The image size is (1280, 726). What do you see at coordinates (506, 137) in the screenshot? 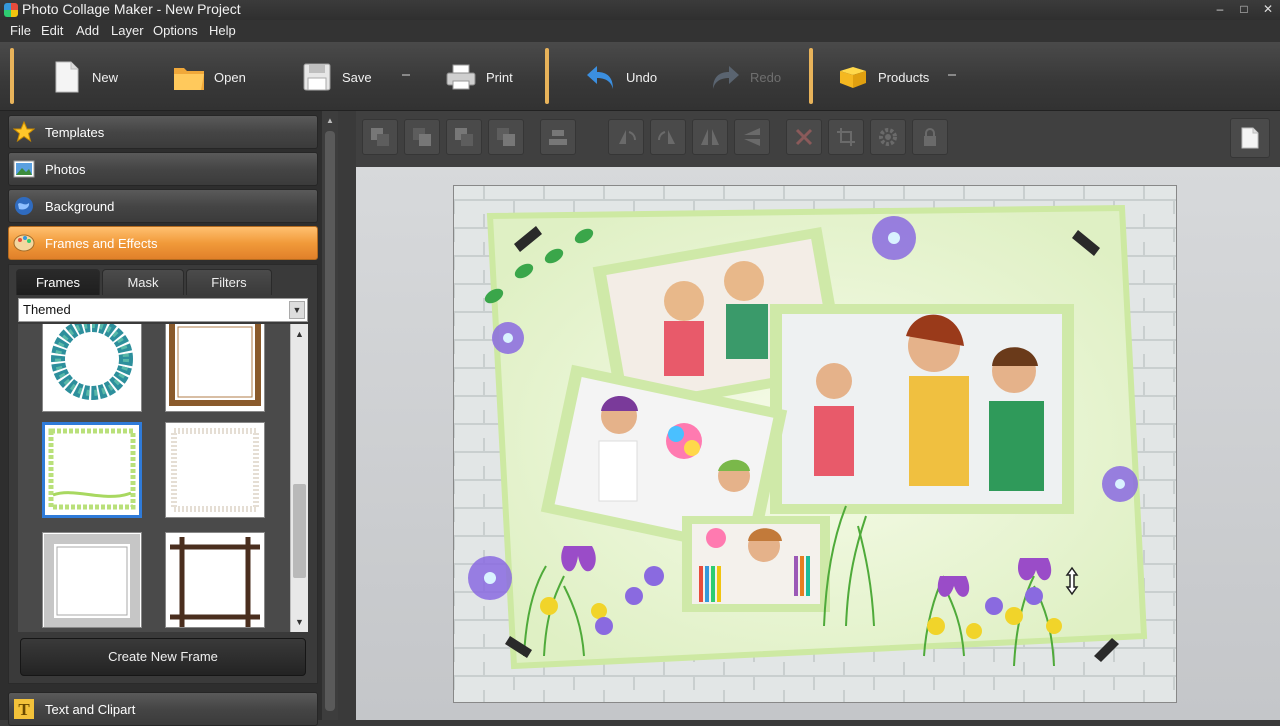
I see `send-to-back-icon` at bounding box center [506, 137].